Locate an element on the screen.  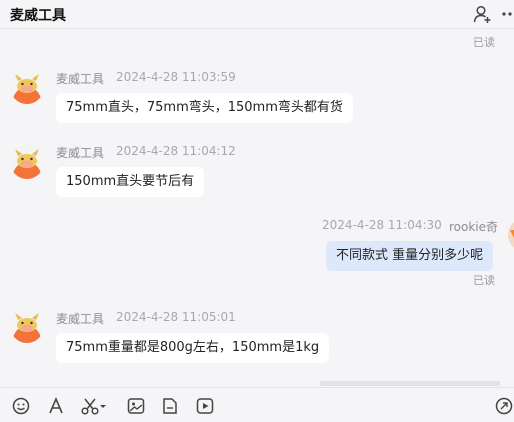
file-icon is located at coordinates (170, 406).